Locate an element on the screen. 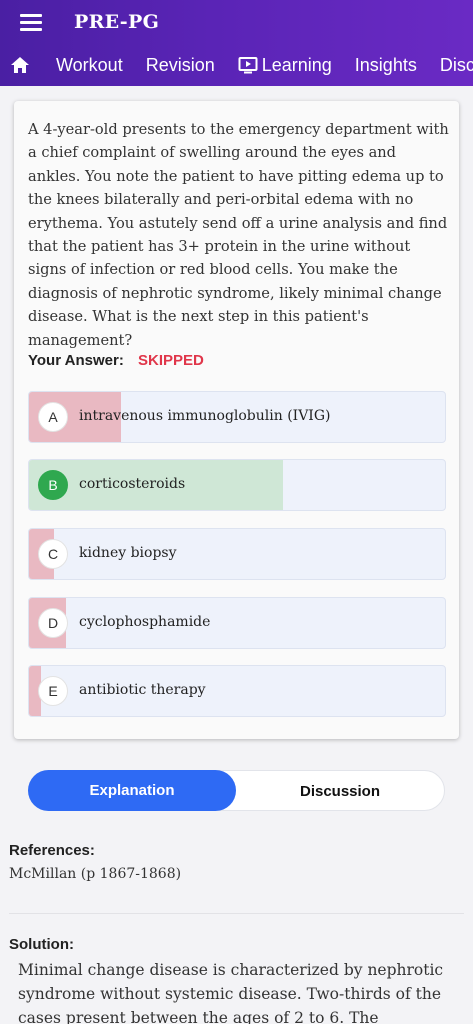 This screenshot has width=473, height=1024. option-a-text: intravenous immunoglobulin (IVIG) is located at coordinates (205, 416).